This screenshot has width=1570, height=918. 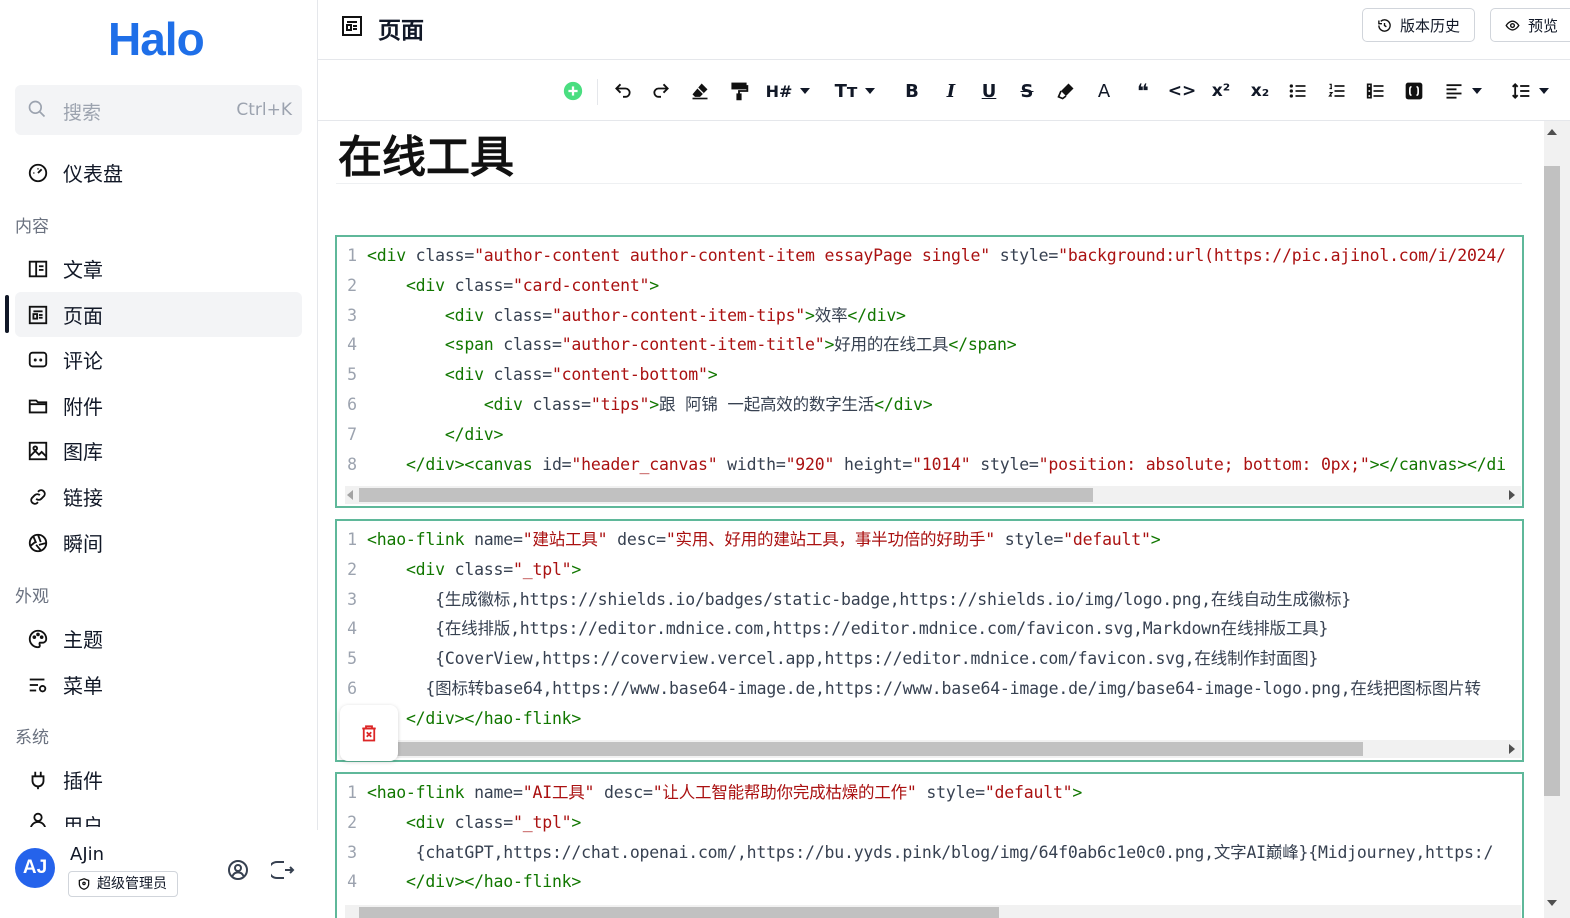 What do you see at coordinates (573, 91) in the screenshot?
I see `add-block-button` at bounding box center [573, 91].